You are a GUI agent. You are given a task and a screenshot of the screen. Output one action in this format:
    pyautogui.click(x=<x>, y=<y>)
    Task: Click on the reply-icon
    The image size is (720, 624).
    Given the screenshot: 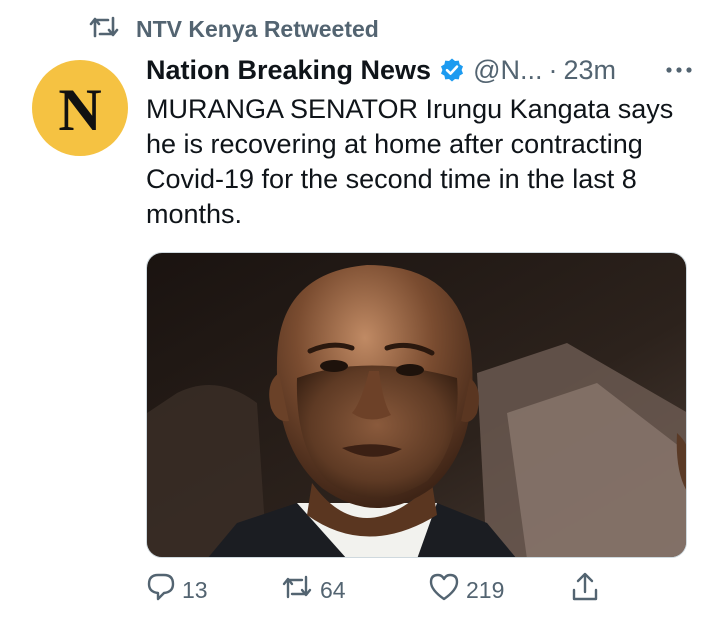 What is the action you would take?
    pyautogui.click(x=161, y=590)
    